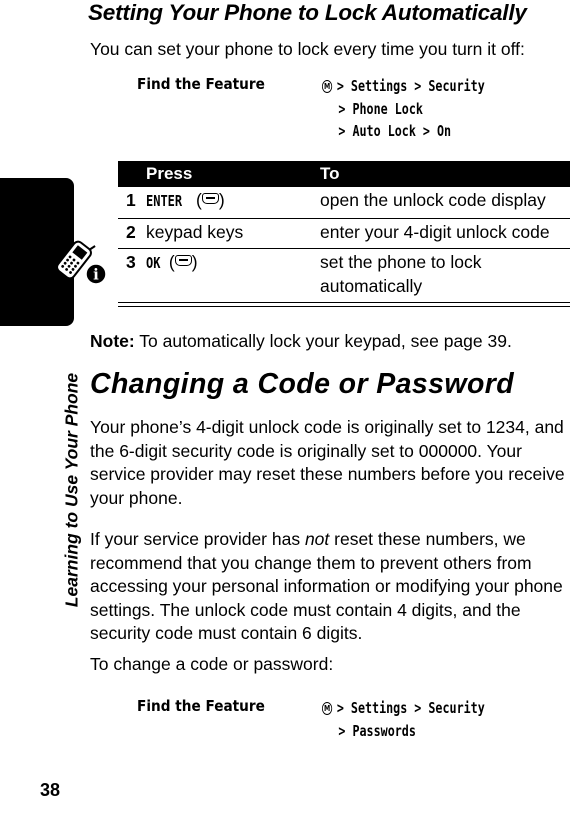 This screenshot has width=570, height=821. What do you see at coordinates (112, 341) in the screenshot?
I see `note-label: Note:` at bounding box center [112, 341].